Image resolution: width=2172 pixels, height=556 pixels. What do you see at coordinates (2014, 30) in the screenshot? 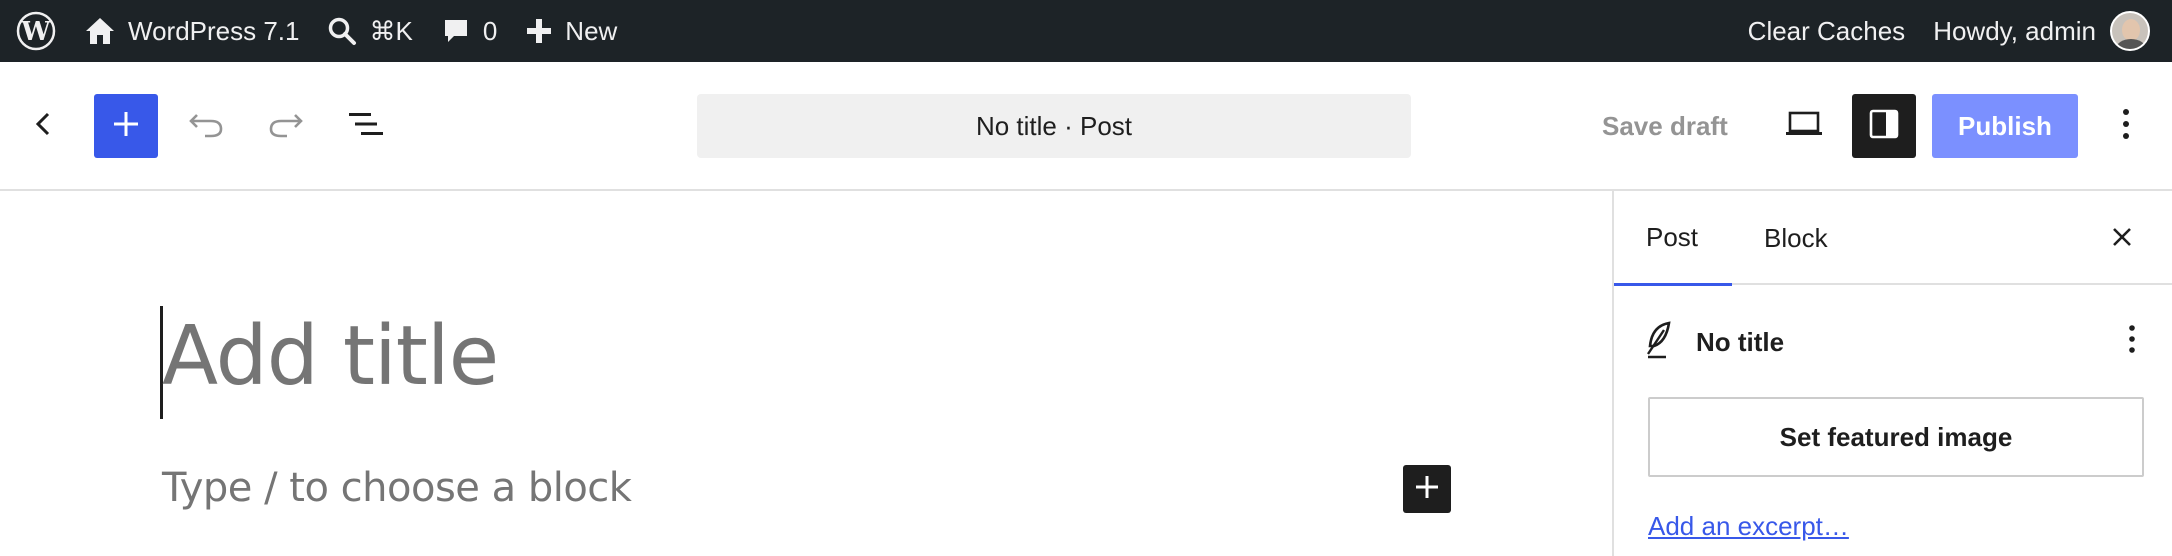
I see `greeting-label: Howdy, admin` at bounding box center [2014, 30].